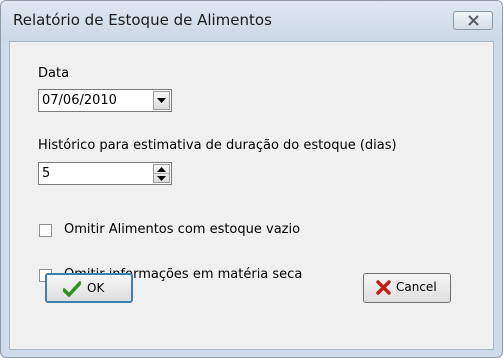  What do you see at coordinates (54, 73) in the screenshot?
I see `date-label: Data` at bounding box center [54, 73].